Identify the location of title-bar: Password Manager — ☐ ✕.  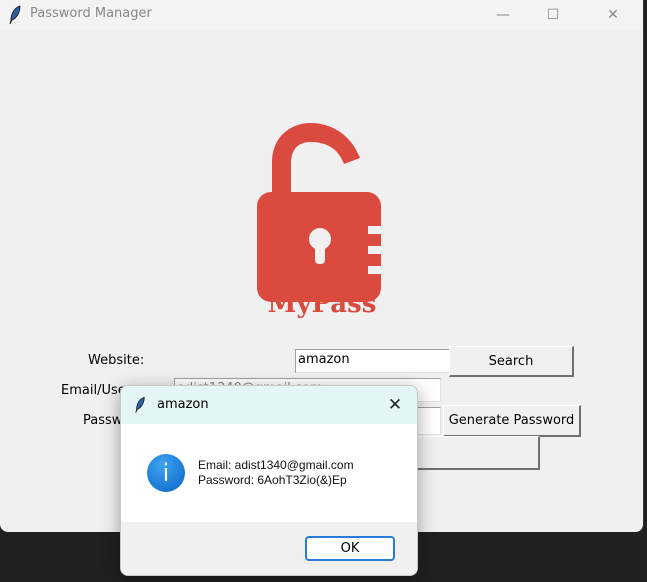
(321, 15).